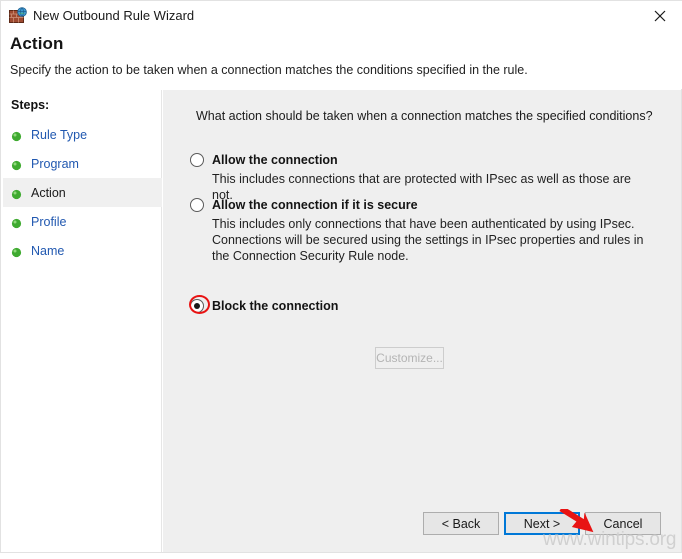 Image resolution: width=682 pixels, height=559 pixels. I want to click on close-icon, so click(659, 15).